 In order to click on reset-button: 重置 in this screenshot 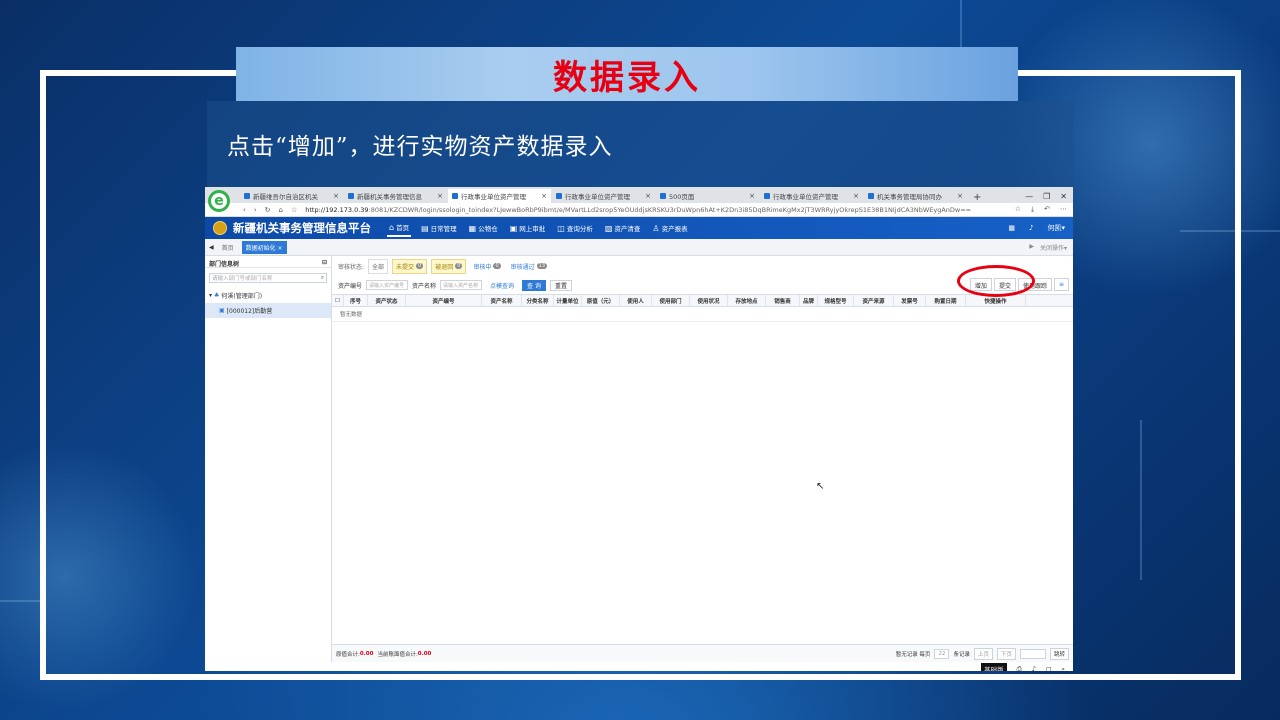, I will do `click(560, 285)`.